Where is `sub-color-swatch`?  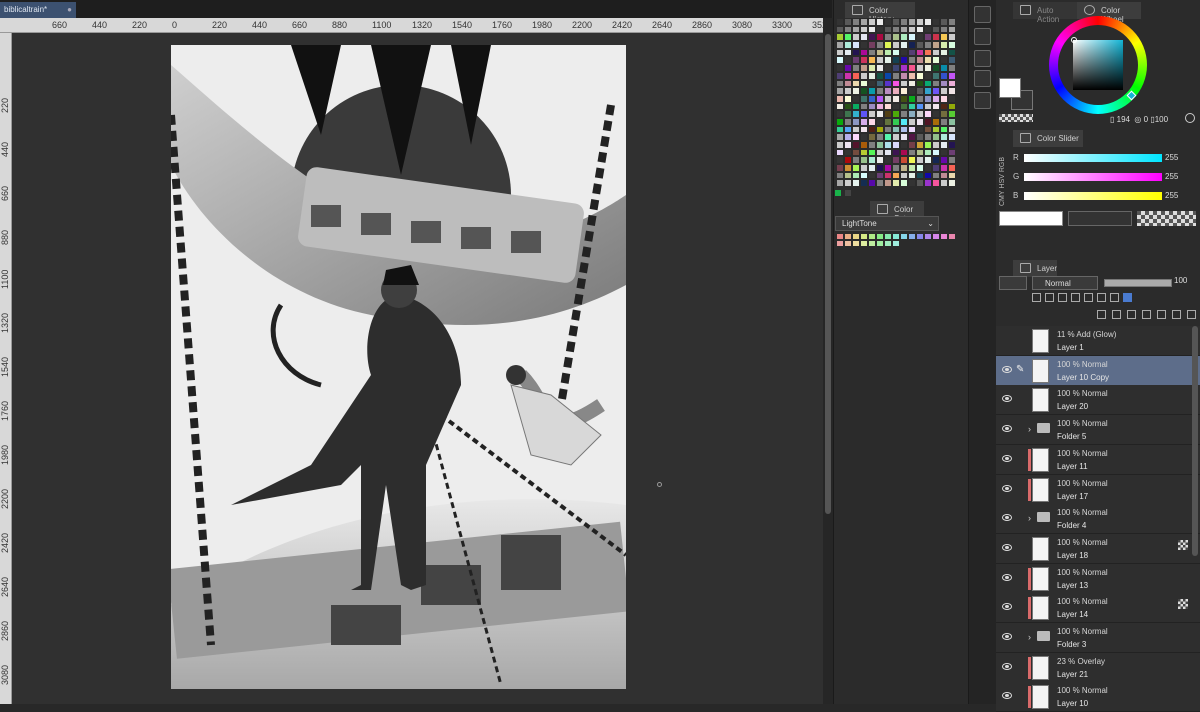 sub-color-swatch is located at coordinates (848, 193).